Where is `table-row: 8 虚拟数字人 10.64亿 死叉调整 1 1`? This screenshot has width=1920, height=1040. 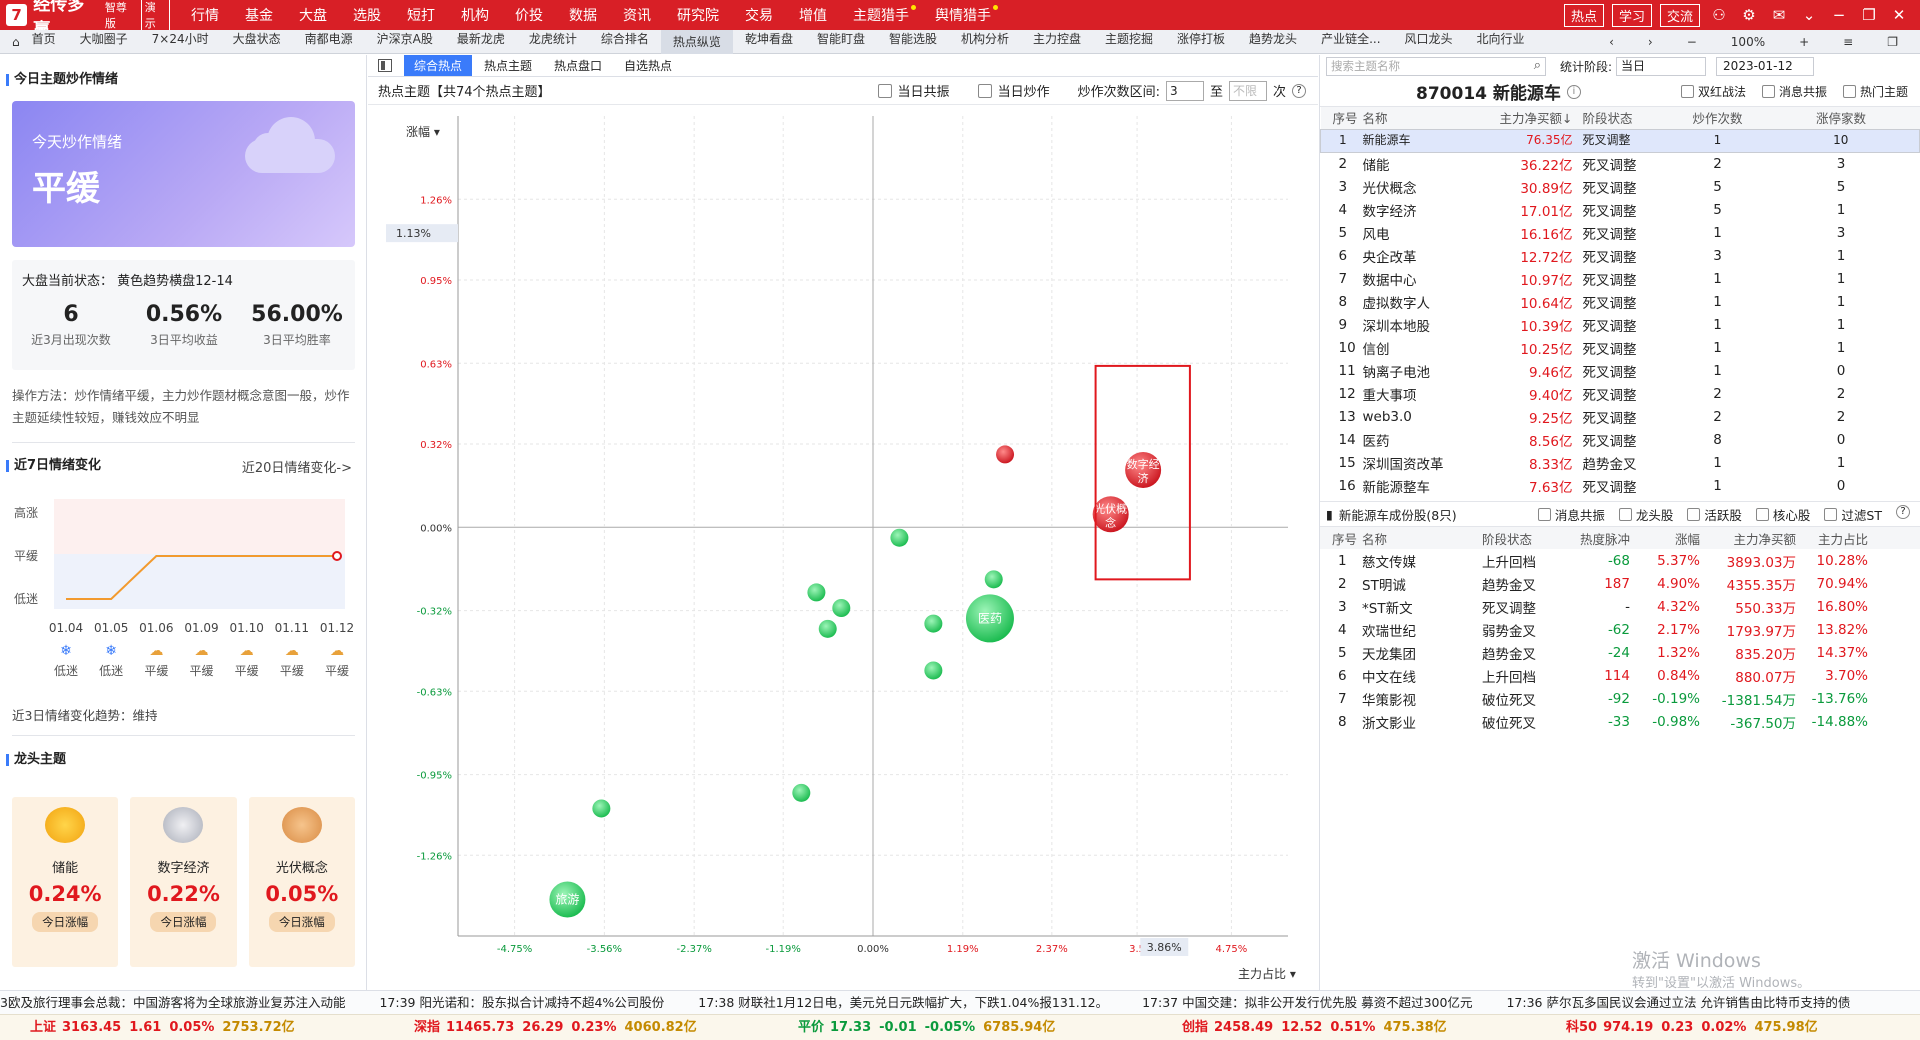
table-row: 8 虚拟数字人 10.64亿 死叉调整 1 1 is located at coordinates (1620, 301).